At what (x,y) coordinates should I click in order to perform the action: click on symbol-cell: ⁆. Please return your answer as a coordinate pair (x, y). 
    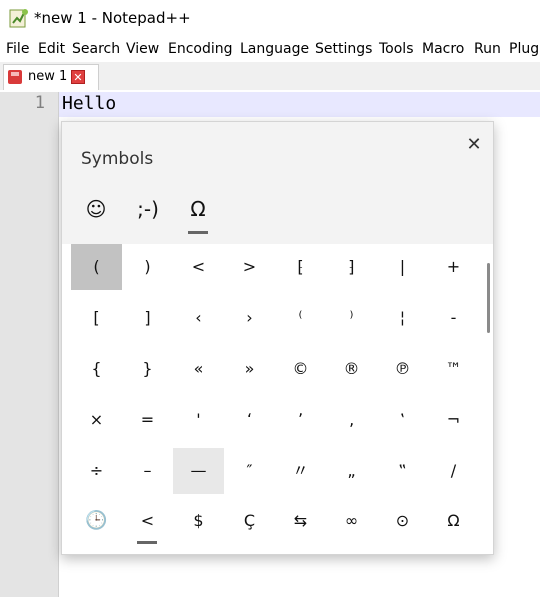
    Looking at the image, I should click on (351, 267).